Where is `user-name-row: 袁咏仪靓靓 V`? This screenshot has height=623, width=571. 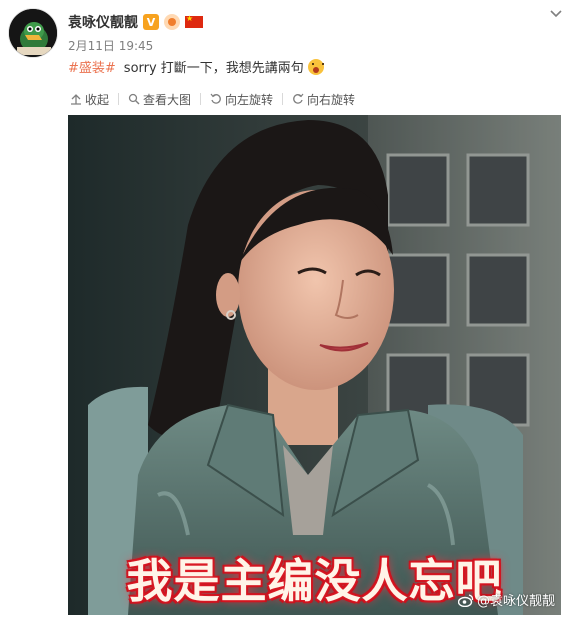
user-name-row: 袁咏仪靓靓 V is located at coordinates (135, 22).